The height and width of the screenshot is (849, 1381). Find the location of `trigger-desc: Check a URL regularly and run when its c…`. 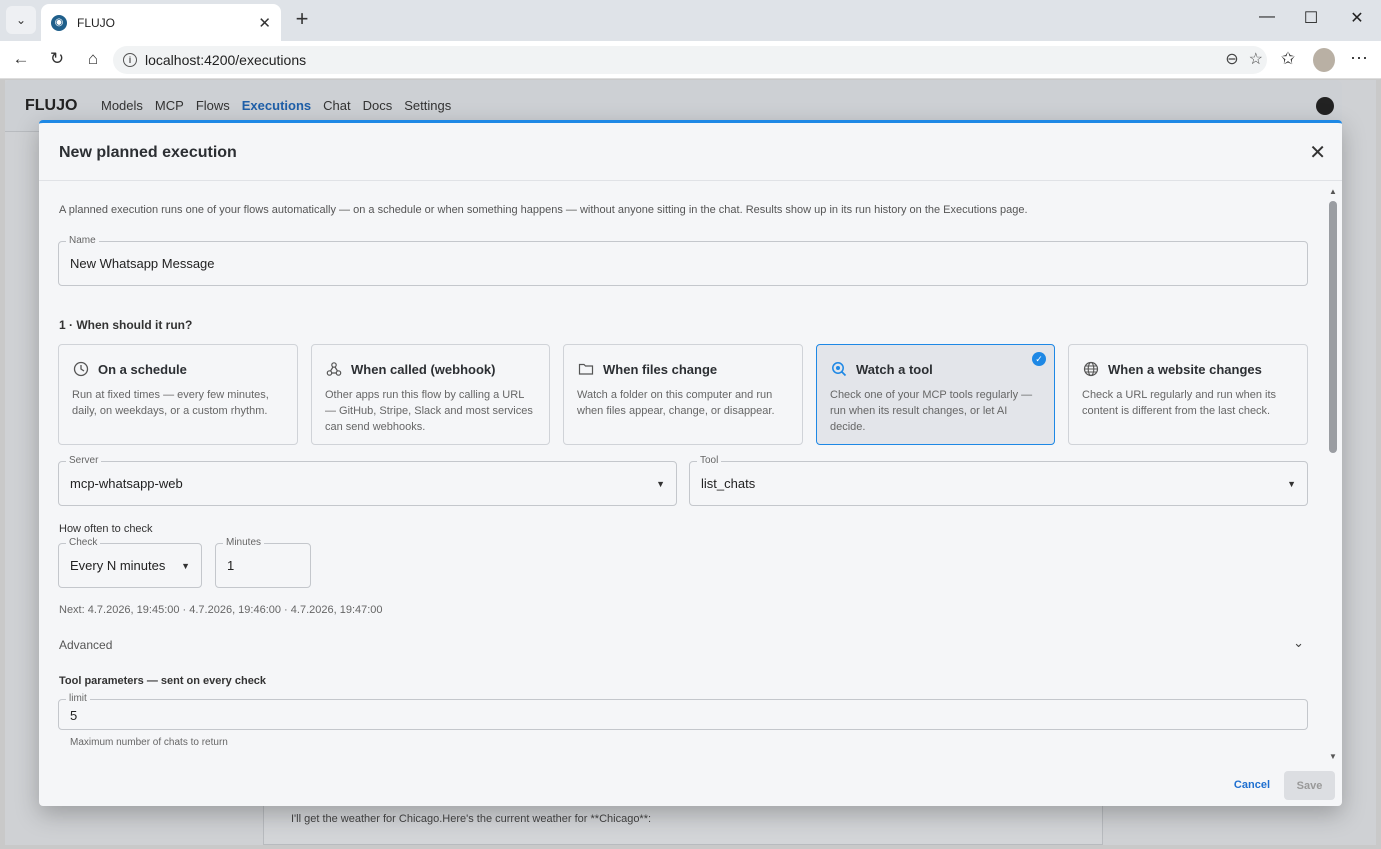

trigger-desc: Check a URL regularly and run when its c… is located at coordinates (1179, 403).